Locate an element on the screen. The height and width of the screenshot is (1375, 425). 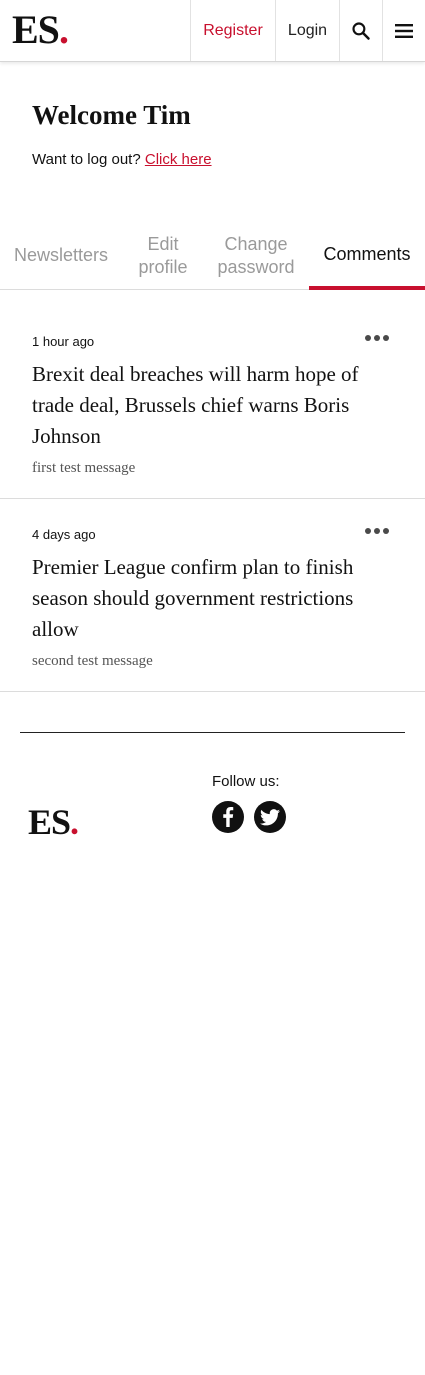
follow-us-label: Follow us: is located at coordinates (246, 781).